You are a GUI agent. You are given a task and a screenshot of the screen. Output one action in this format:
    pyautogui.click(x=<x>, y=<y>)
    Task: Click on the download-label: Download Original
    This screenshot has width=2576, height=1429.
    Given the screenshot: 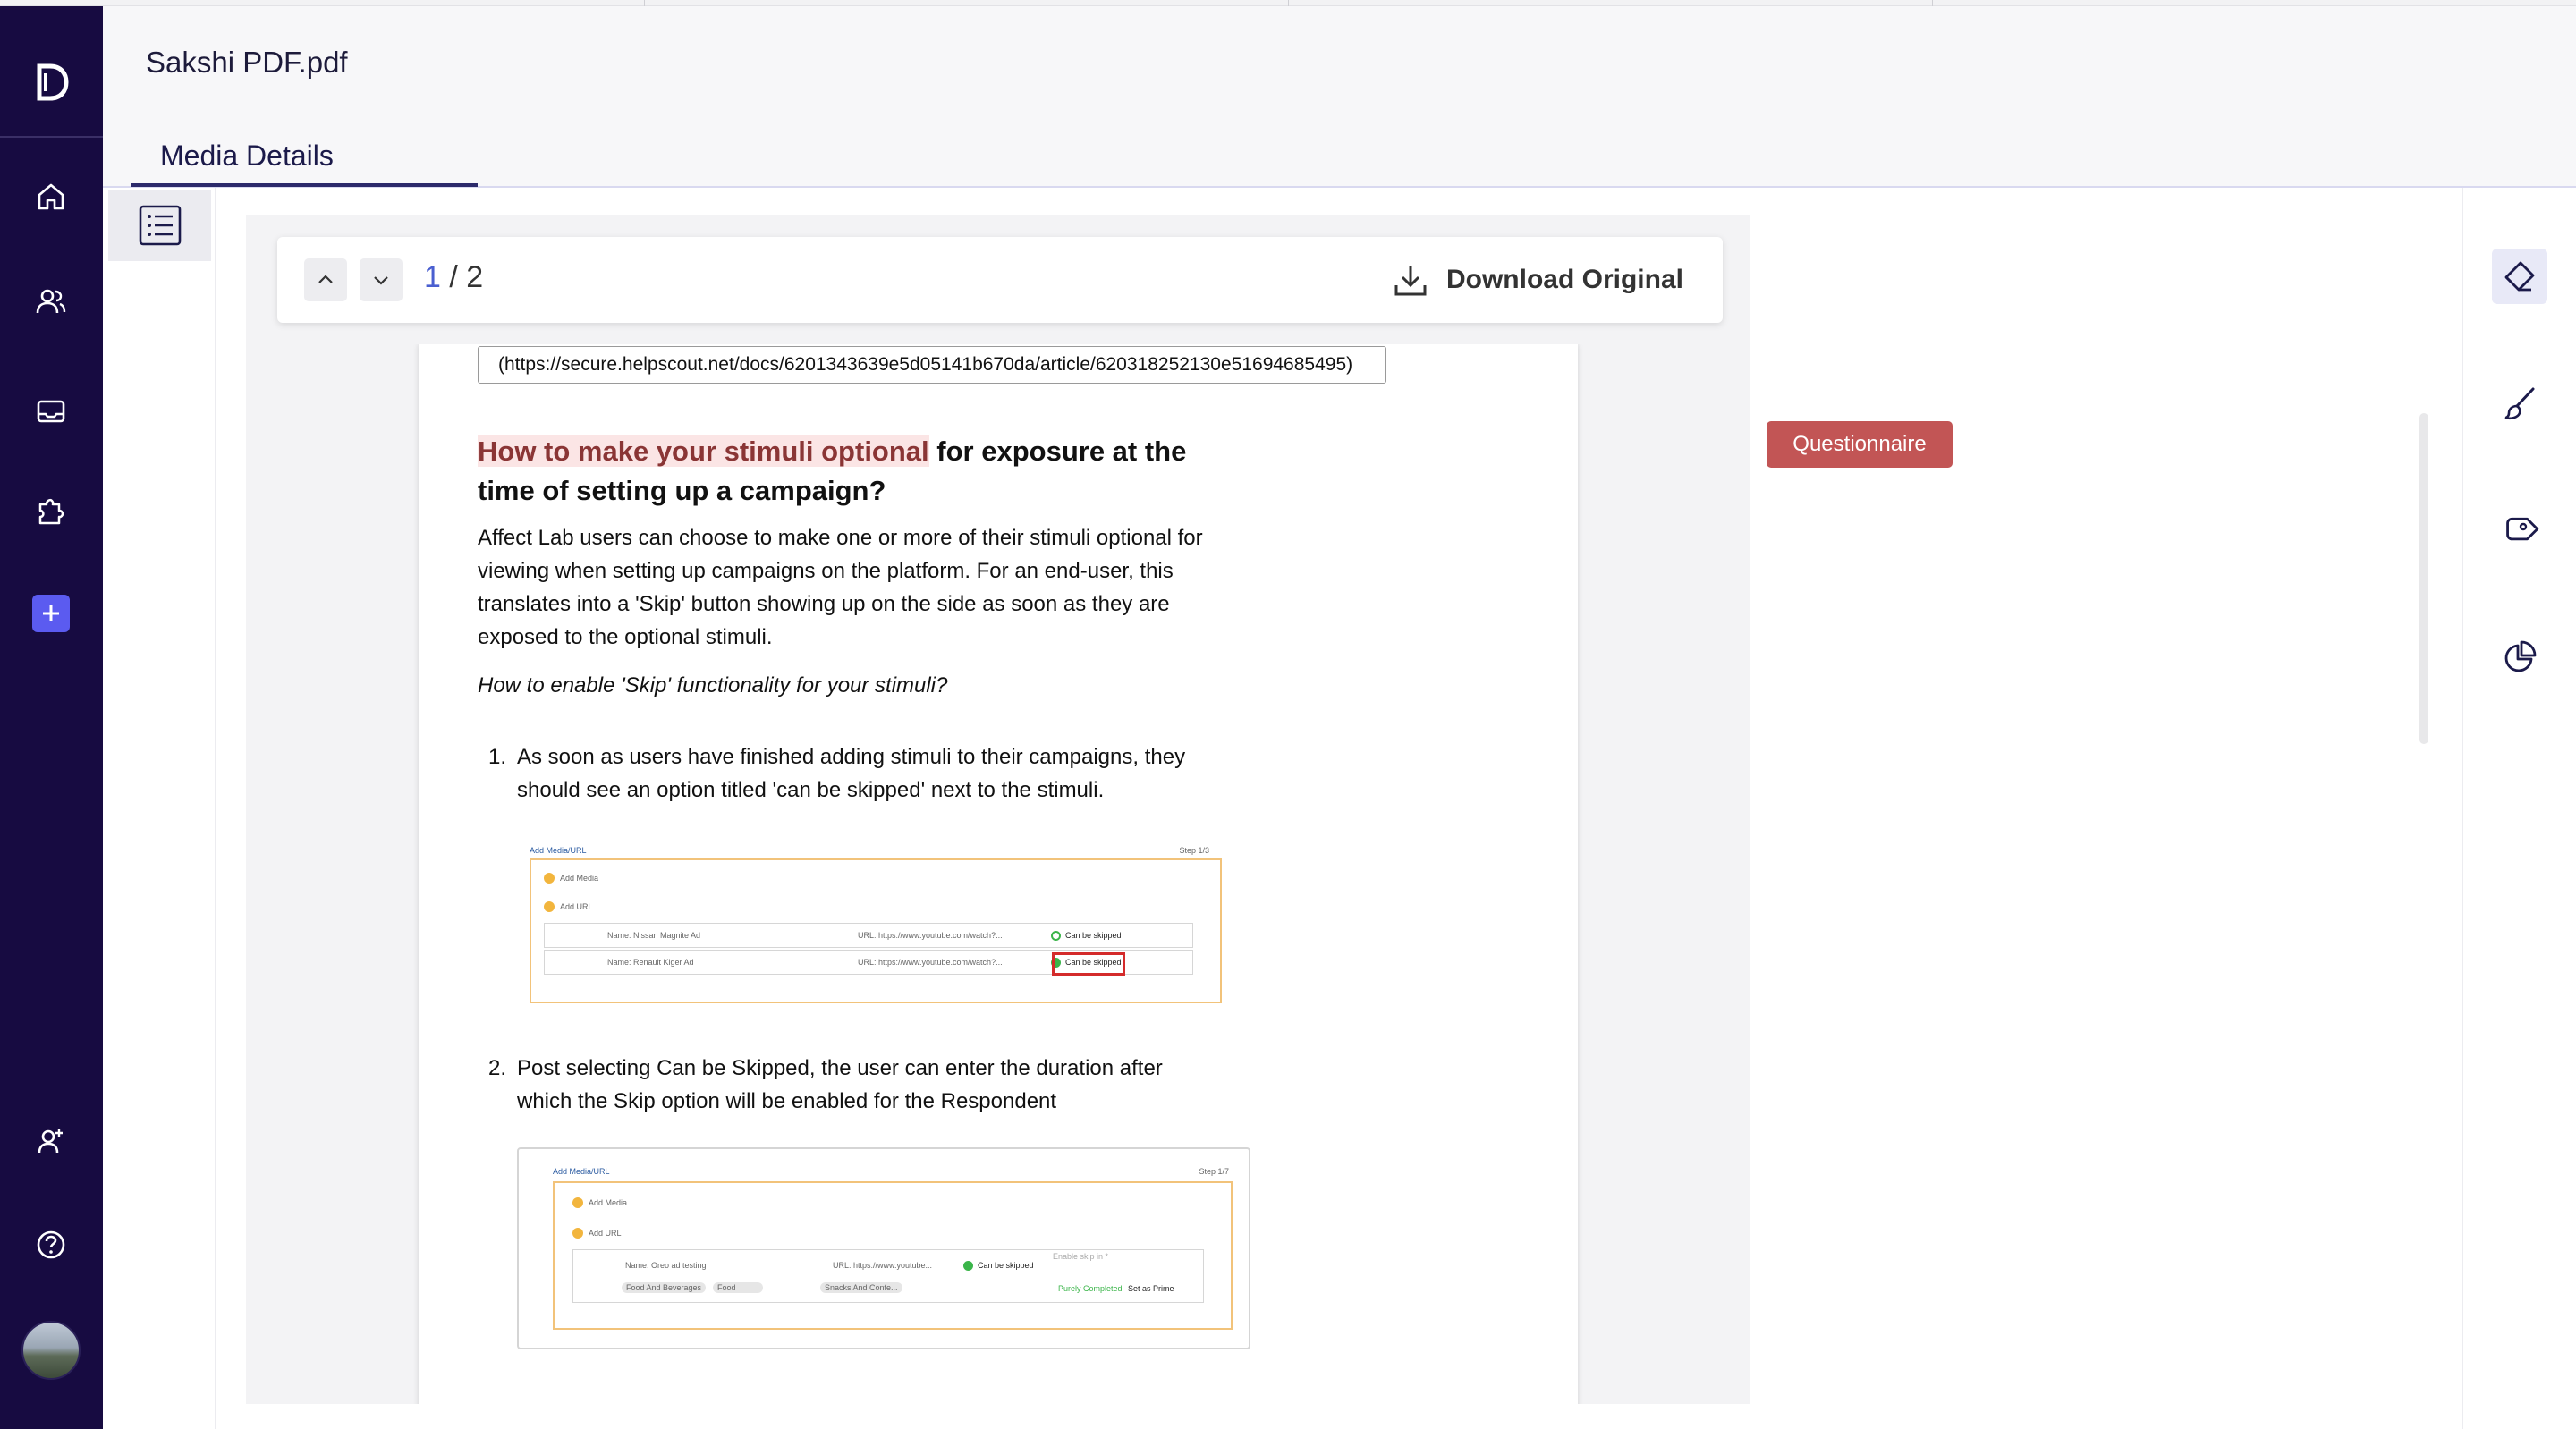 What is the action you would take?
    pyautogui.click(x=1564, y=279)
    